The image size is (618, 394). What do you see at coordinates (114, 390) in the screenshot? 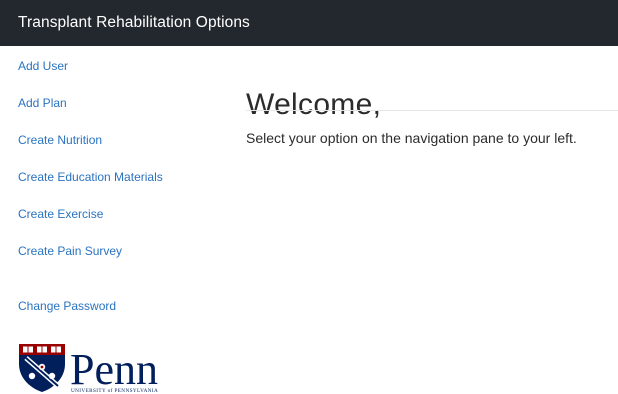
I see `penn-subtitle: UNIVERSITY of PENNSYLVANIA` at bounding box center [114, 390].